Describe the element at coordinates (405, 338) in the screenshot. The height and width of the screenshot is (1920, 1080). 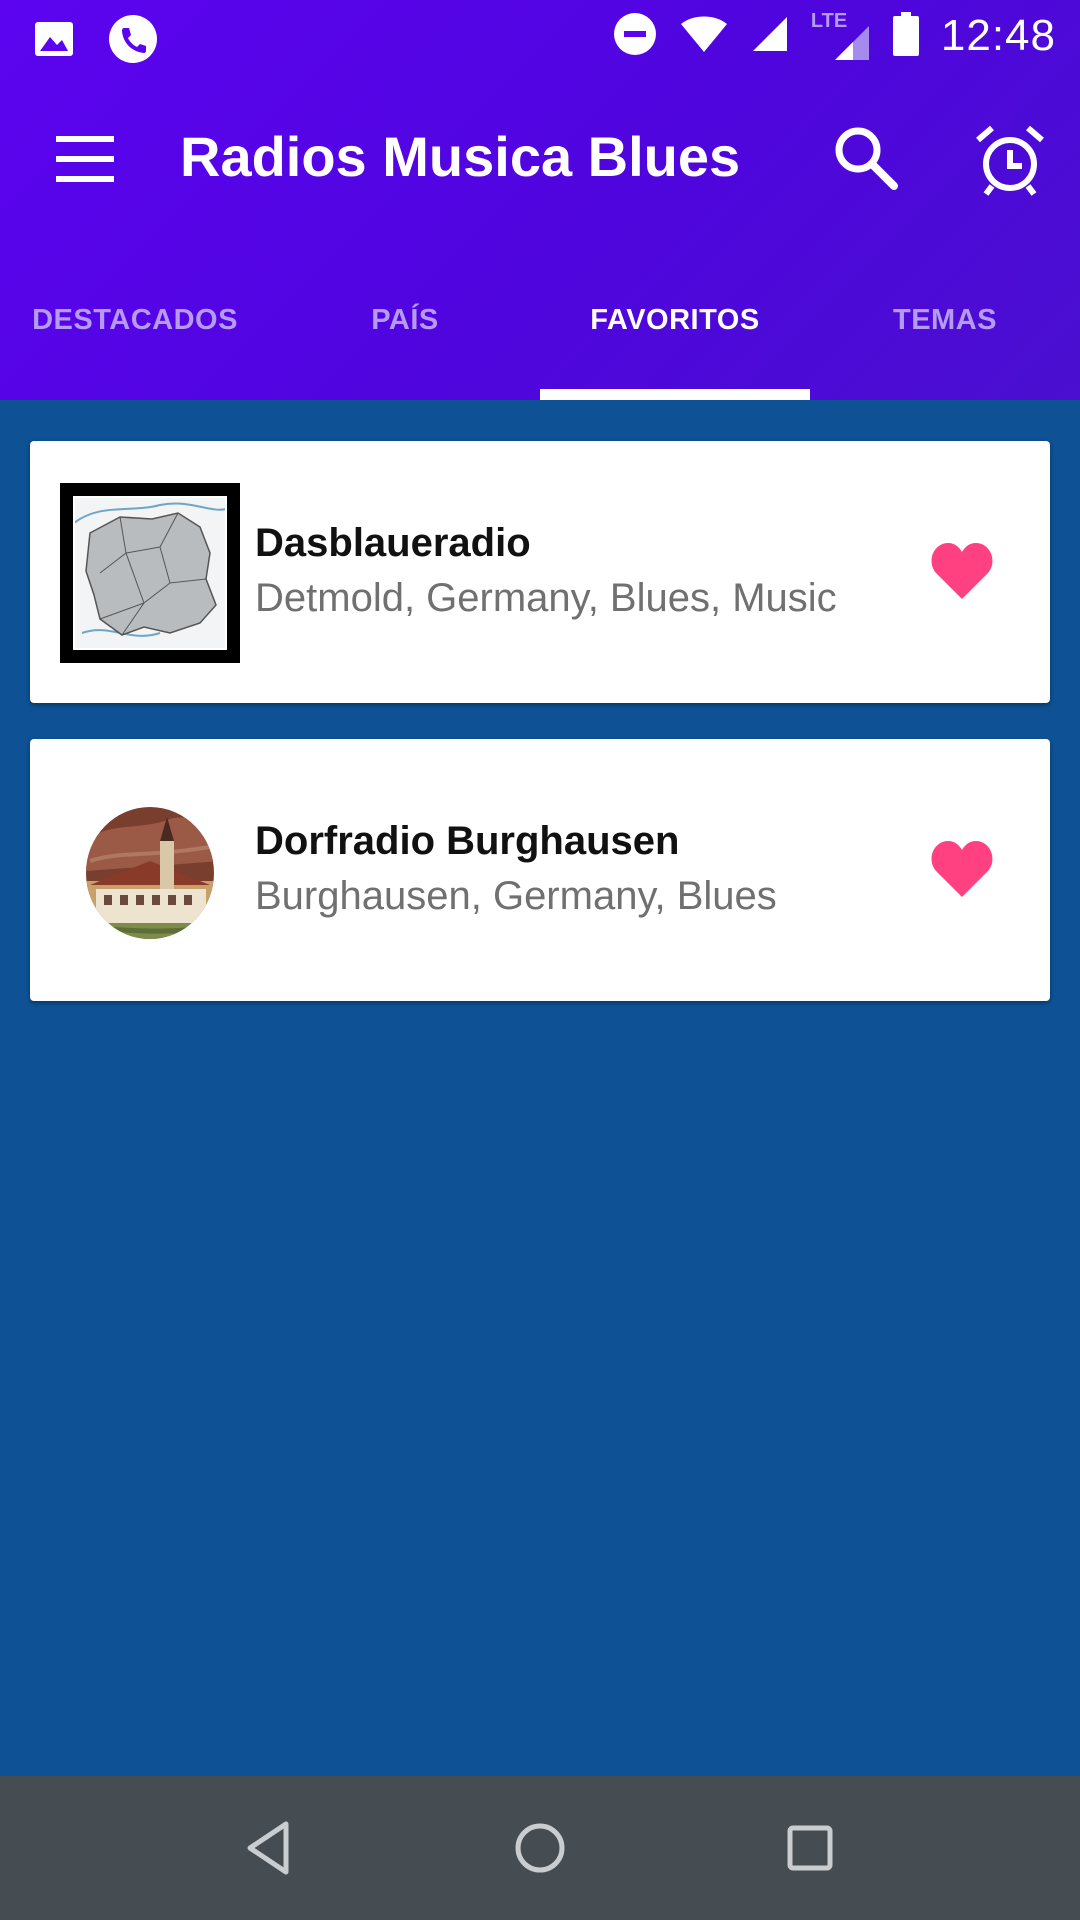
I see `tab-pais: PAÍS` at that location.